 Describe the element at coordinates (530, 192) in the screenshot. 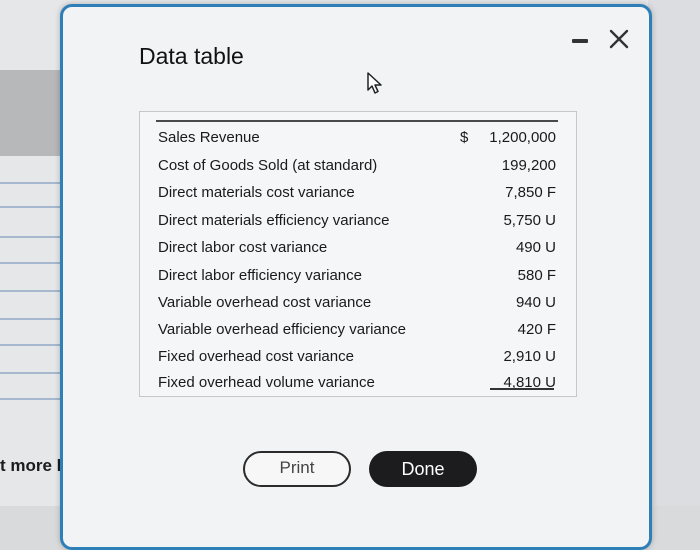

I see `row-value: 7,850 F` at that location.